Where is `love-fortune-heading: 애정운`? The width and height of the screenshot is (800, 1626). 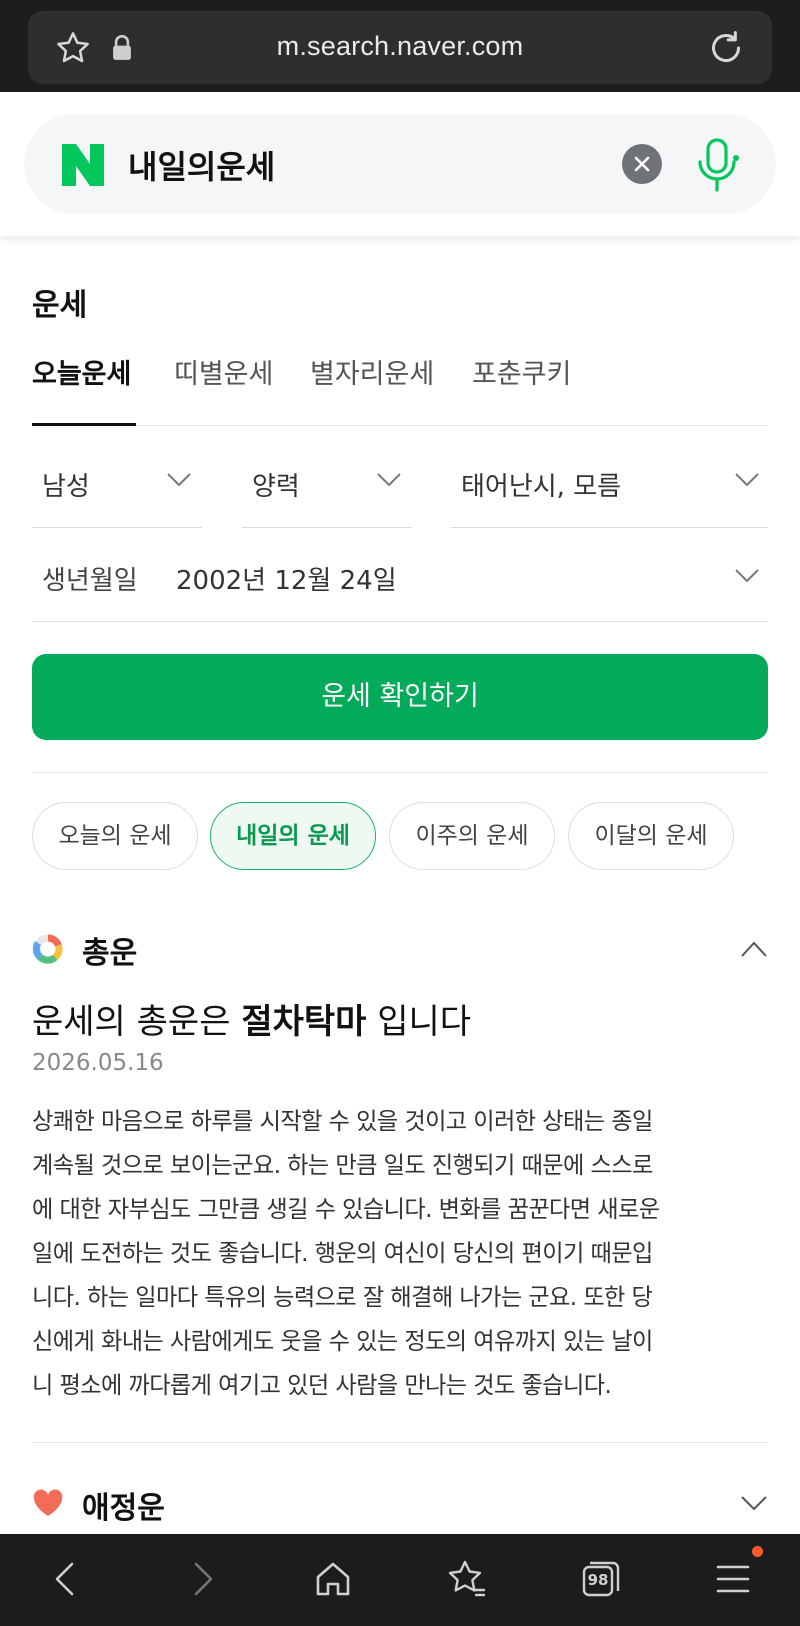 love-fortune-heading: 애정운 is located at coordinates (123, 1508).